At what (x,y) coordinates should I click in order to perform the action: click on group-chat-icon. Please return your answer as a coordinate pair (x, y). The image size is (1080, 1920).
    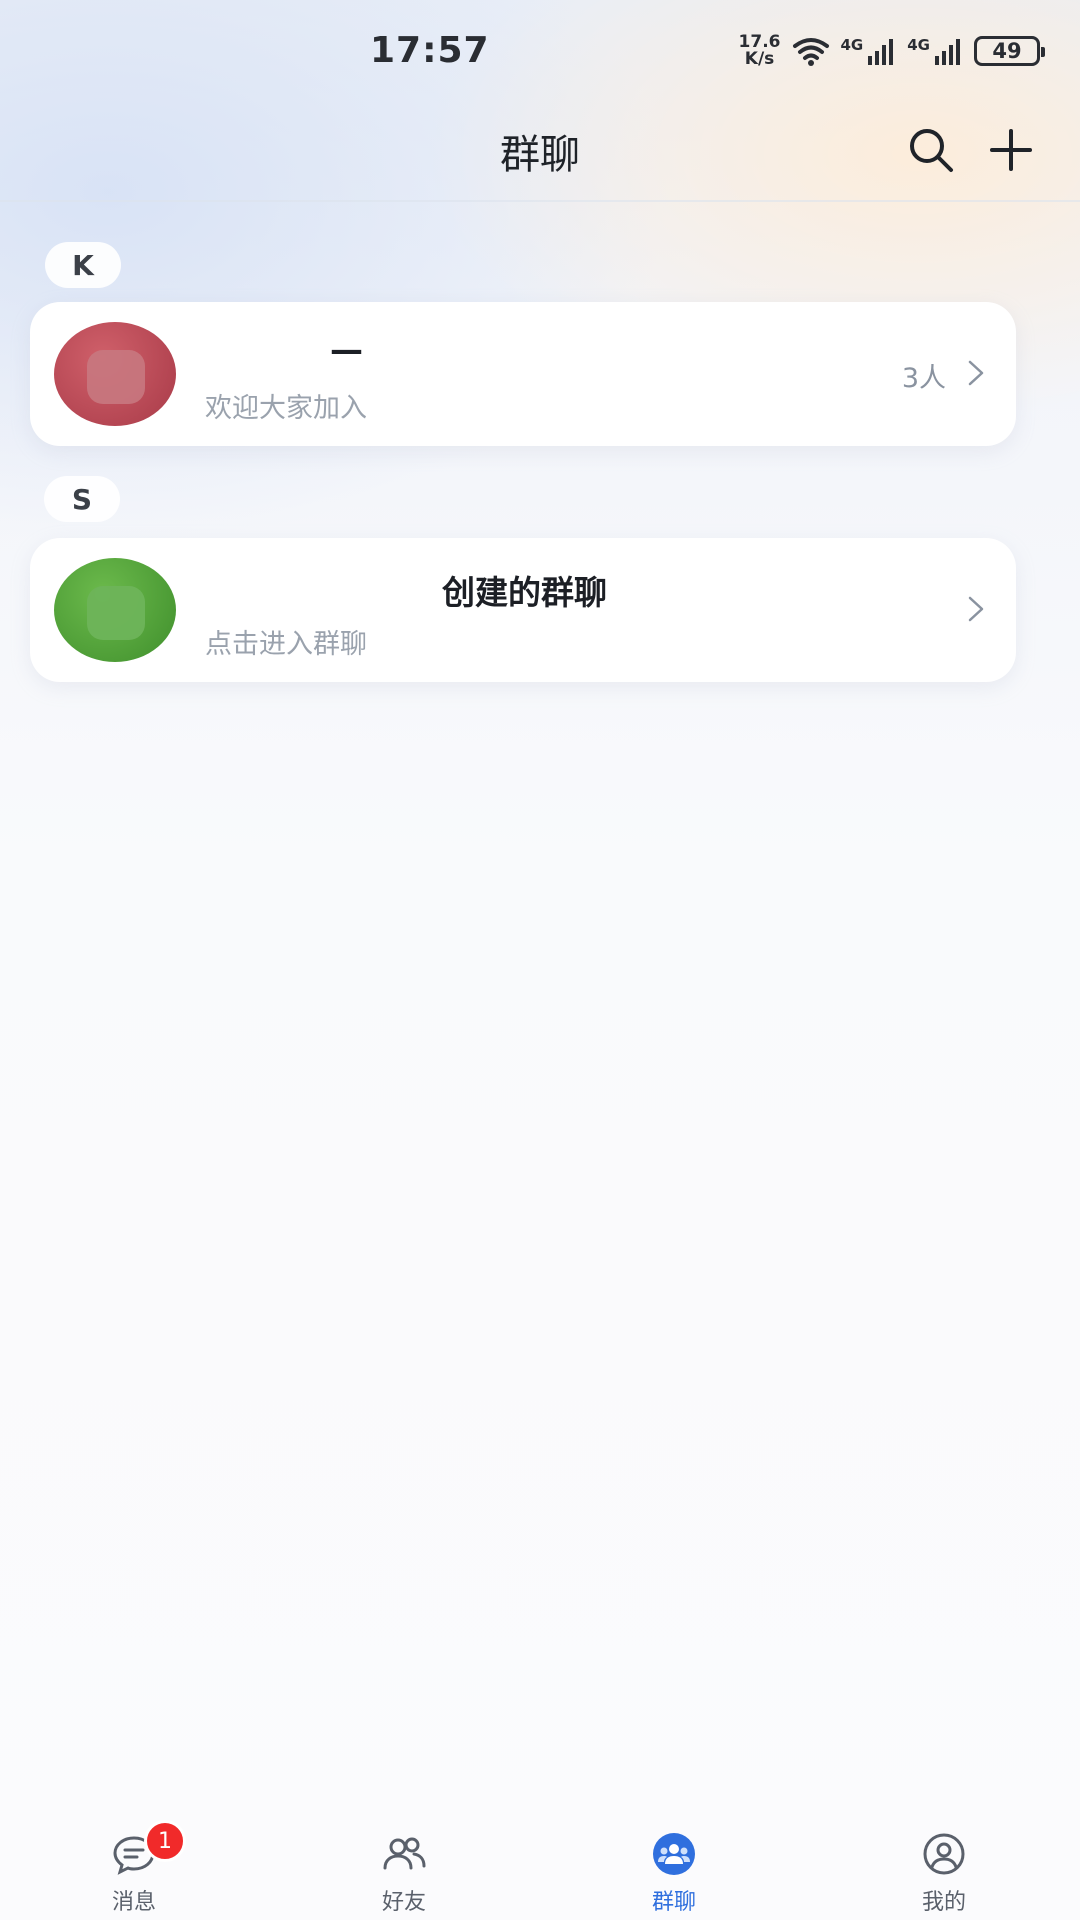
    Looking at the image, I should click on (674, 1854).